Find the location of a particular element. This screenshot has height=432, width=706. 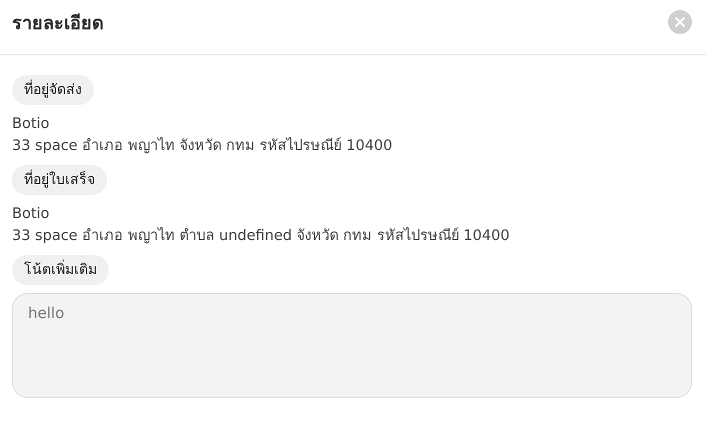

section-label: ที่อยู่จัดส่ง is located at coordinates (53, 90).